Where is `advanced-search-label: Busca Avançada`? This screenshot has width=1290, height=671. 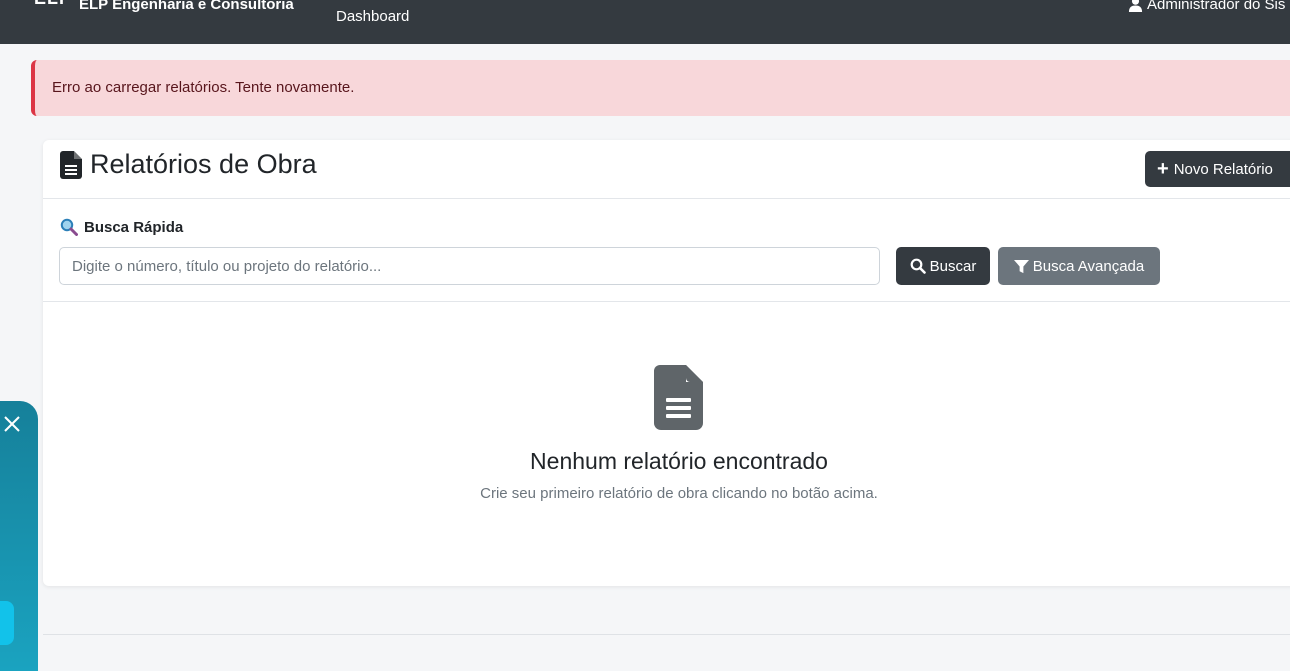 advanced-search-label: Busca Avançada is located at coordinates (1088, 266).